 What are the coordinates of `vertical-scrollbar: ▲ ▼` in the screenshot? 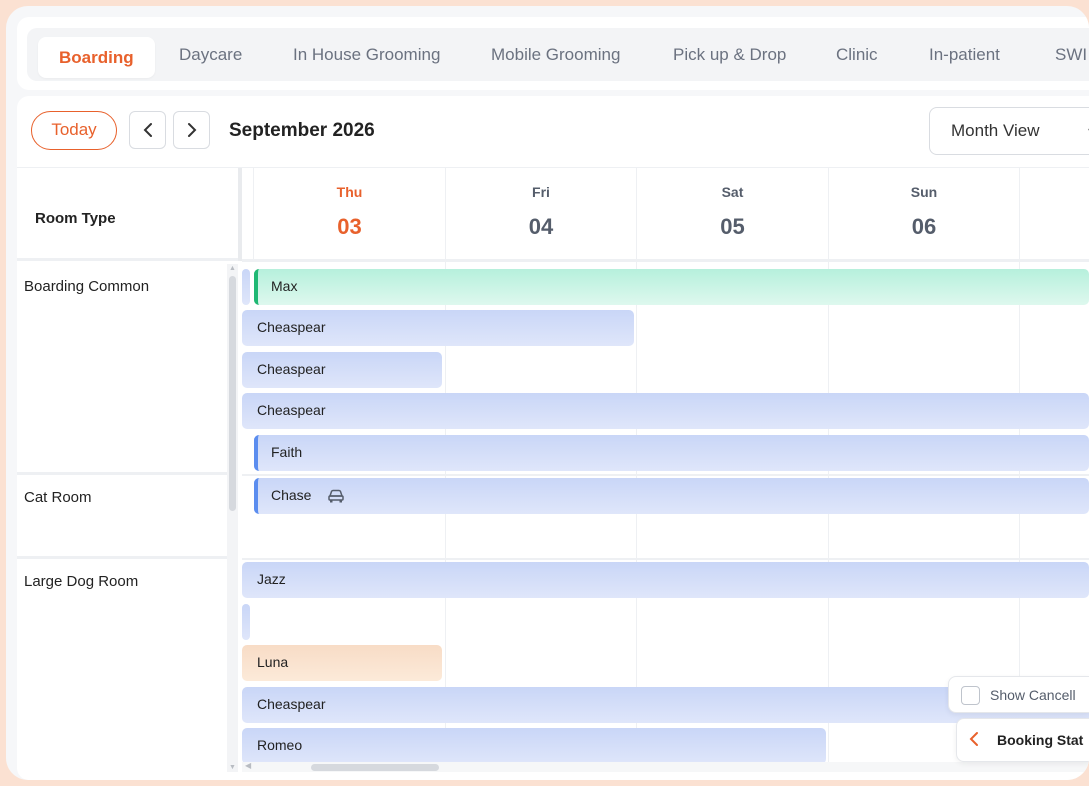 It's located at (232, 518).